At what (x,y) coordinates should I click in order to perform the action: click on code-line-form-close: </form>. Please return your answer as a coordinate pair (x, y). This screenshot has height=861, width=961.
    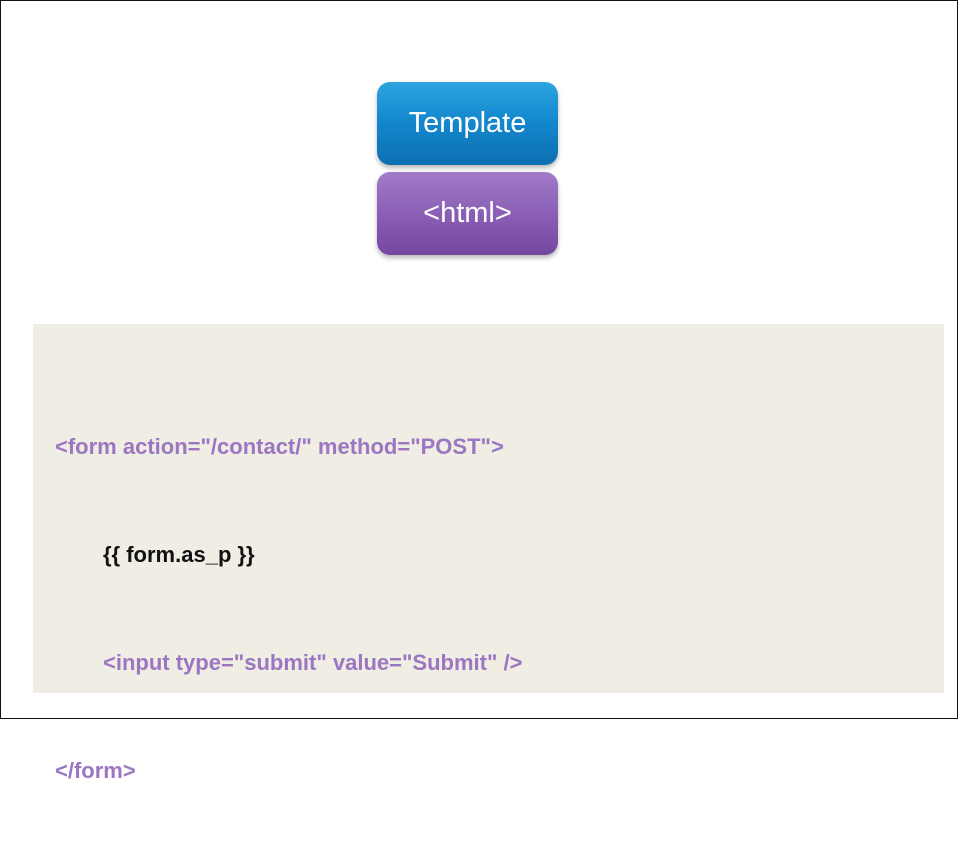
    Looking at the image, I should click on (95, 770).